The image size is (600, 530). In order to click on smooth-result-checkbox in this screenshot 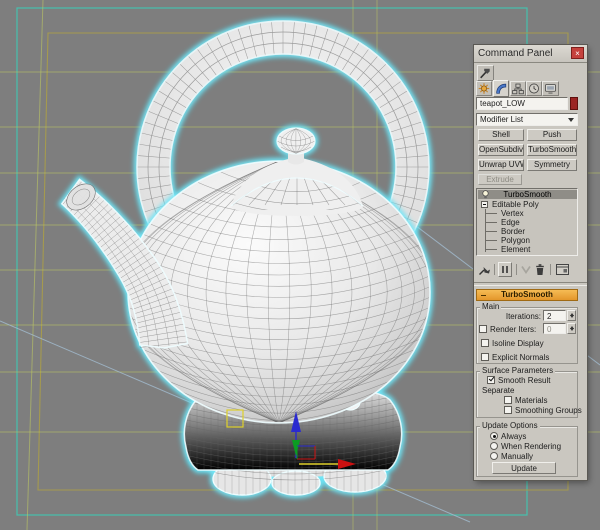, I will do `click(491, 380)`.